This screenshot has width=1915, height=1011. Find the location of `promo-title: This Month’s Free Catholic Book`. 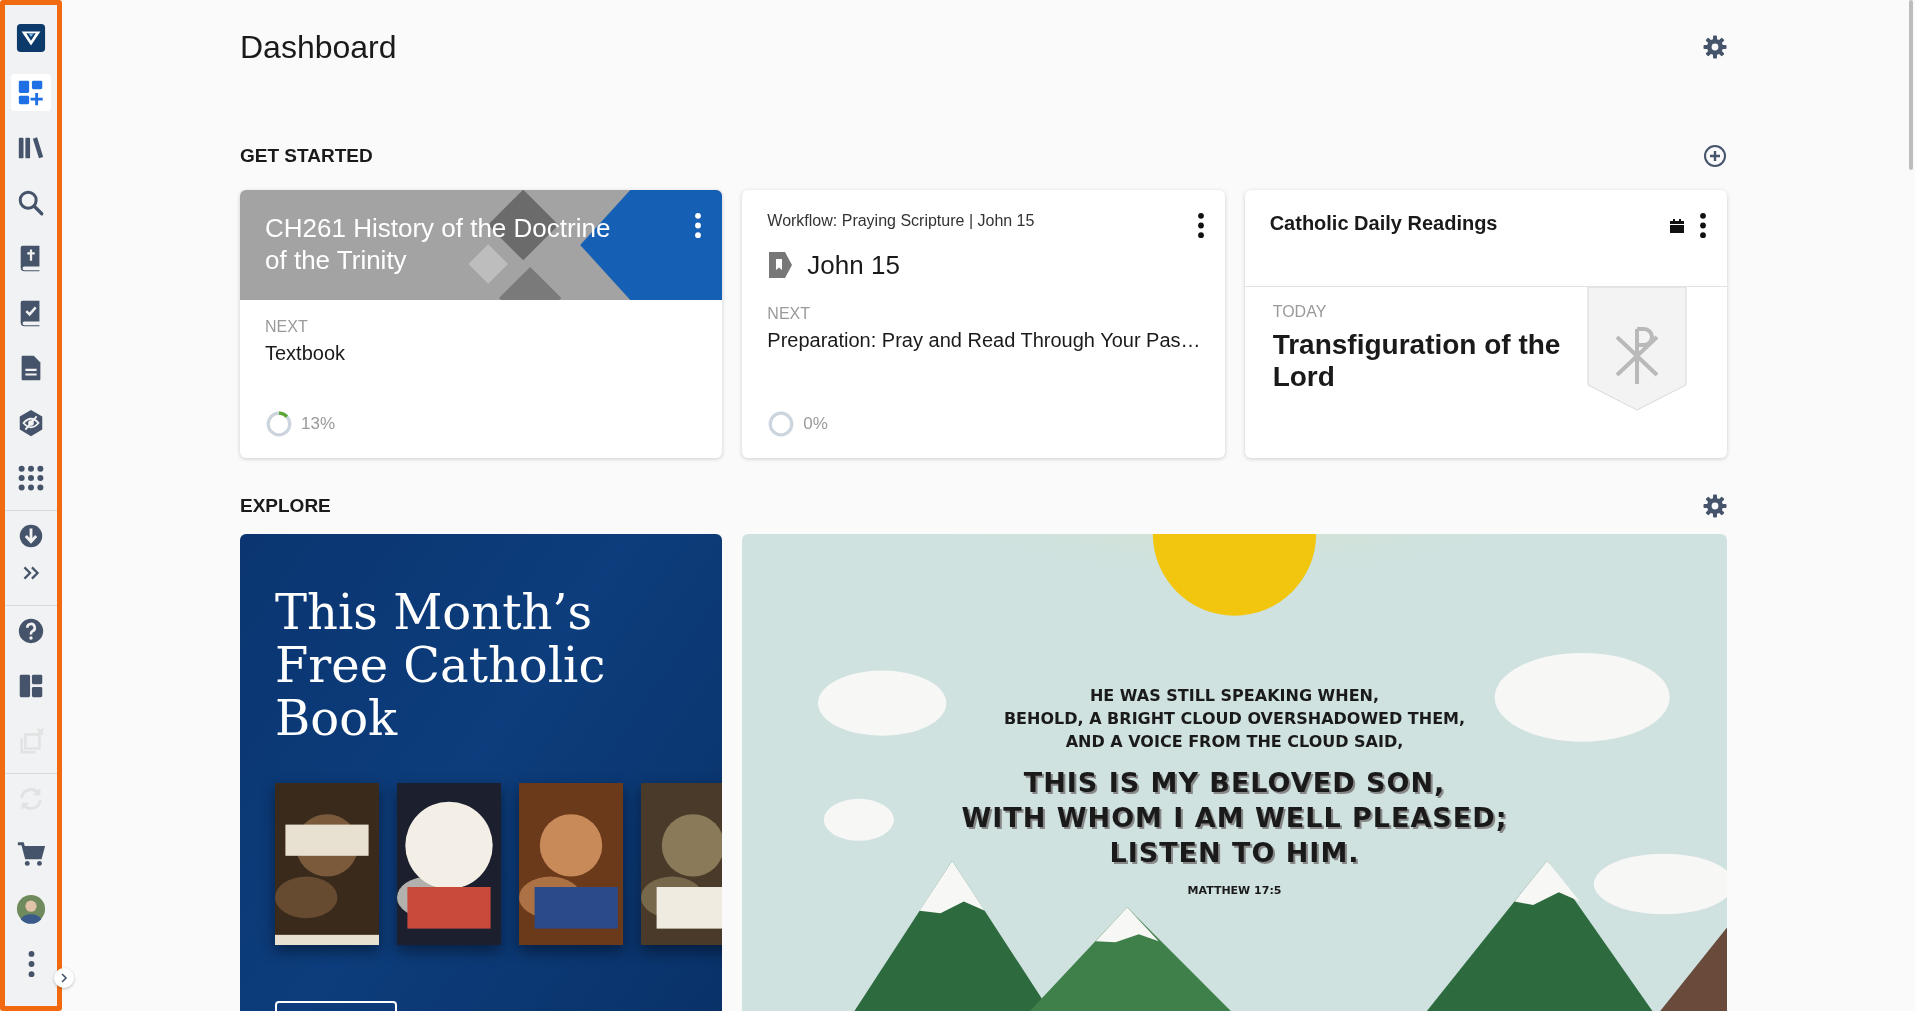

promo-title: This Month’s Free Catholic Book is located at coordinates (441, 665).